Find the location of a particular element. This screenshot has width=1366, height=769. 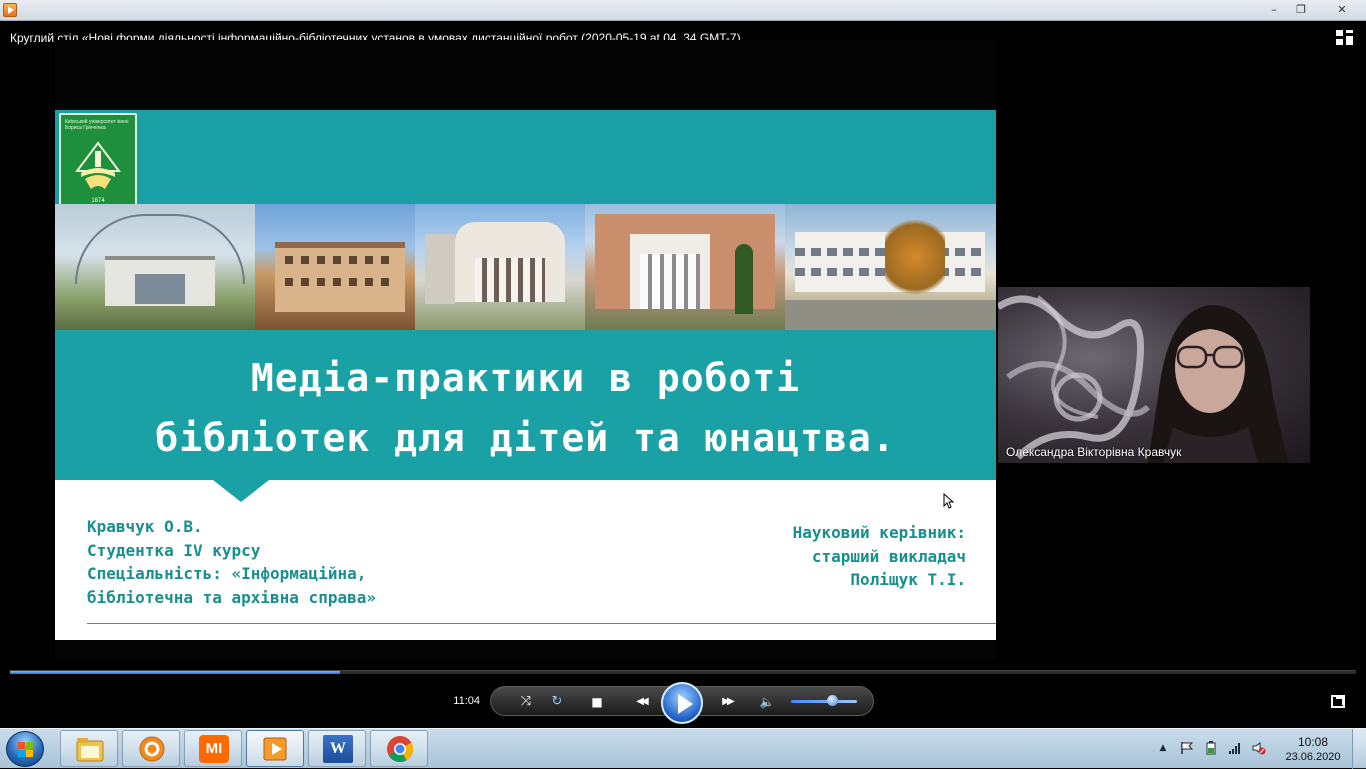

participant-name: Олександра Вікторівна Кравчук is located at coordinates (1094, 452).